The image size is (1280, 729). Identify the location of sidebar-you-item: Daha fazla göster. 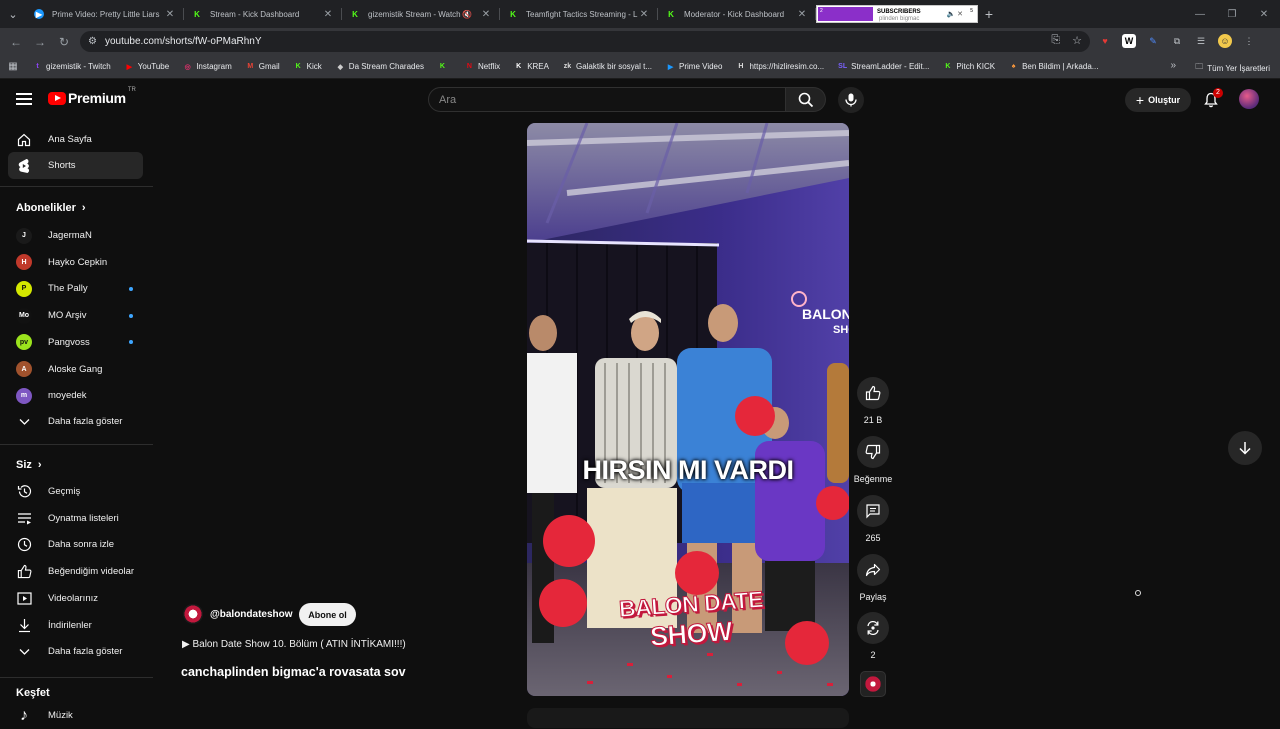
(75, 651).